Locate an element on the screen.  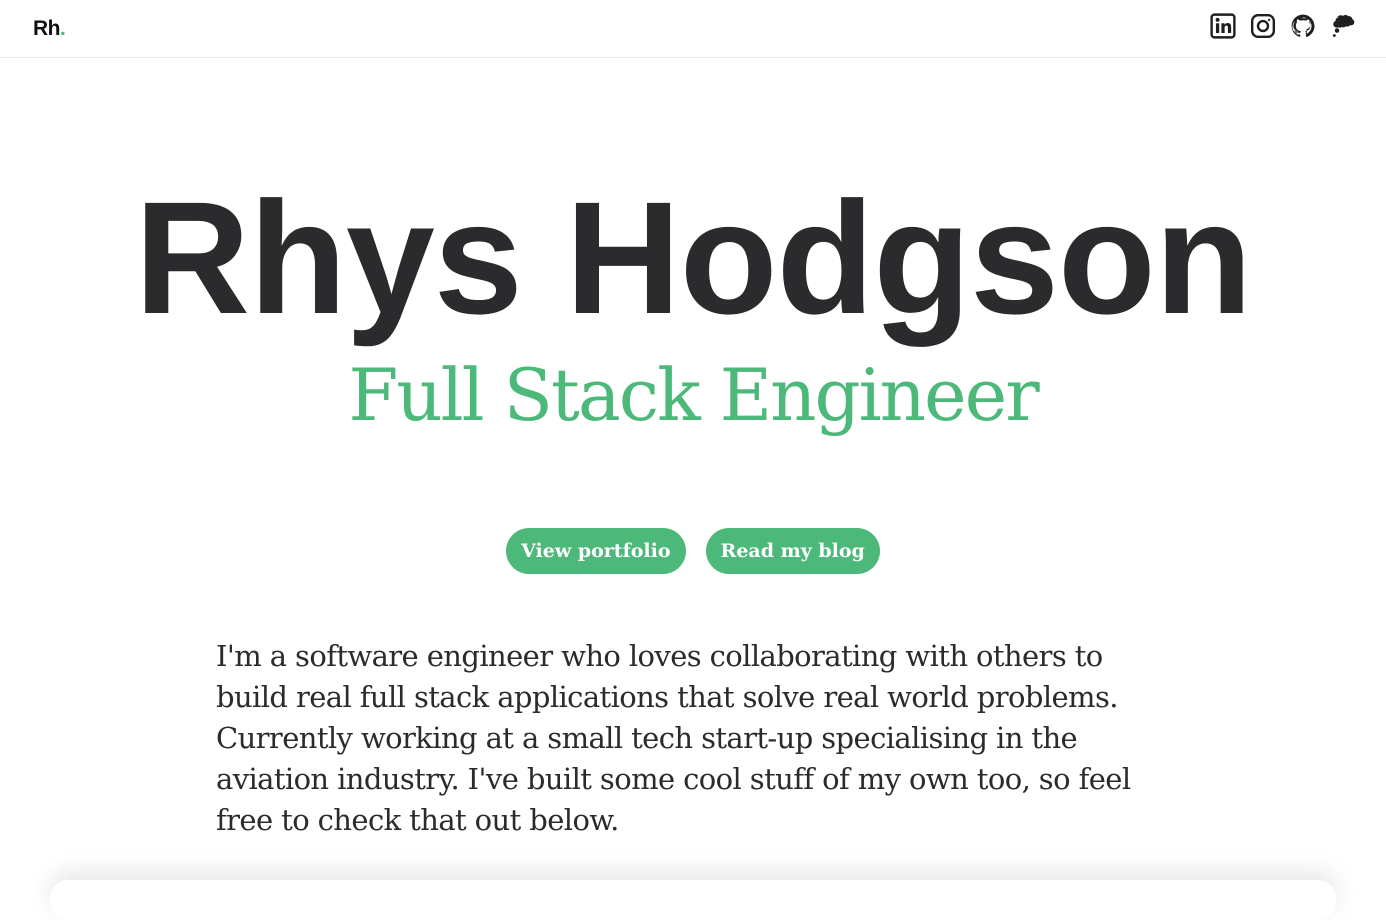
site-logo: Rh. is located at coordinates (49, 29).